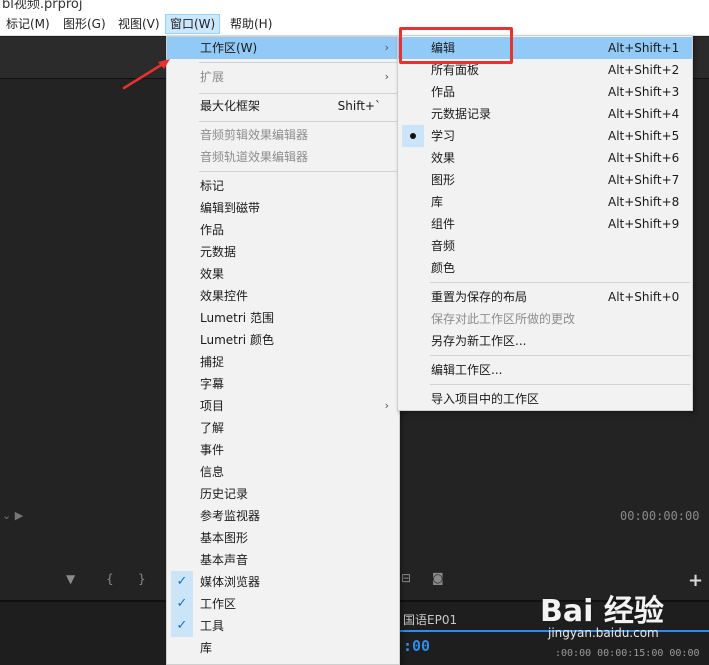 Image resolution: width=709 pixels, height=665 pixels. What do you see at coordinates (660, 516) in the screenshot?
I see `program-timecode: 00:00:00:00` at bounding box center [660, 516].